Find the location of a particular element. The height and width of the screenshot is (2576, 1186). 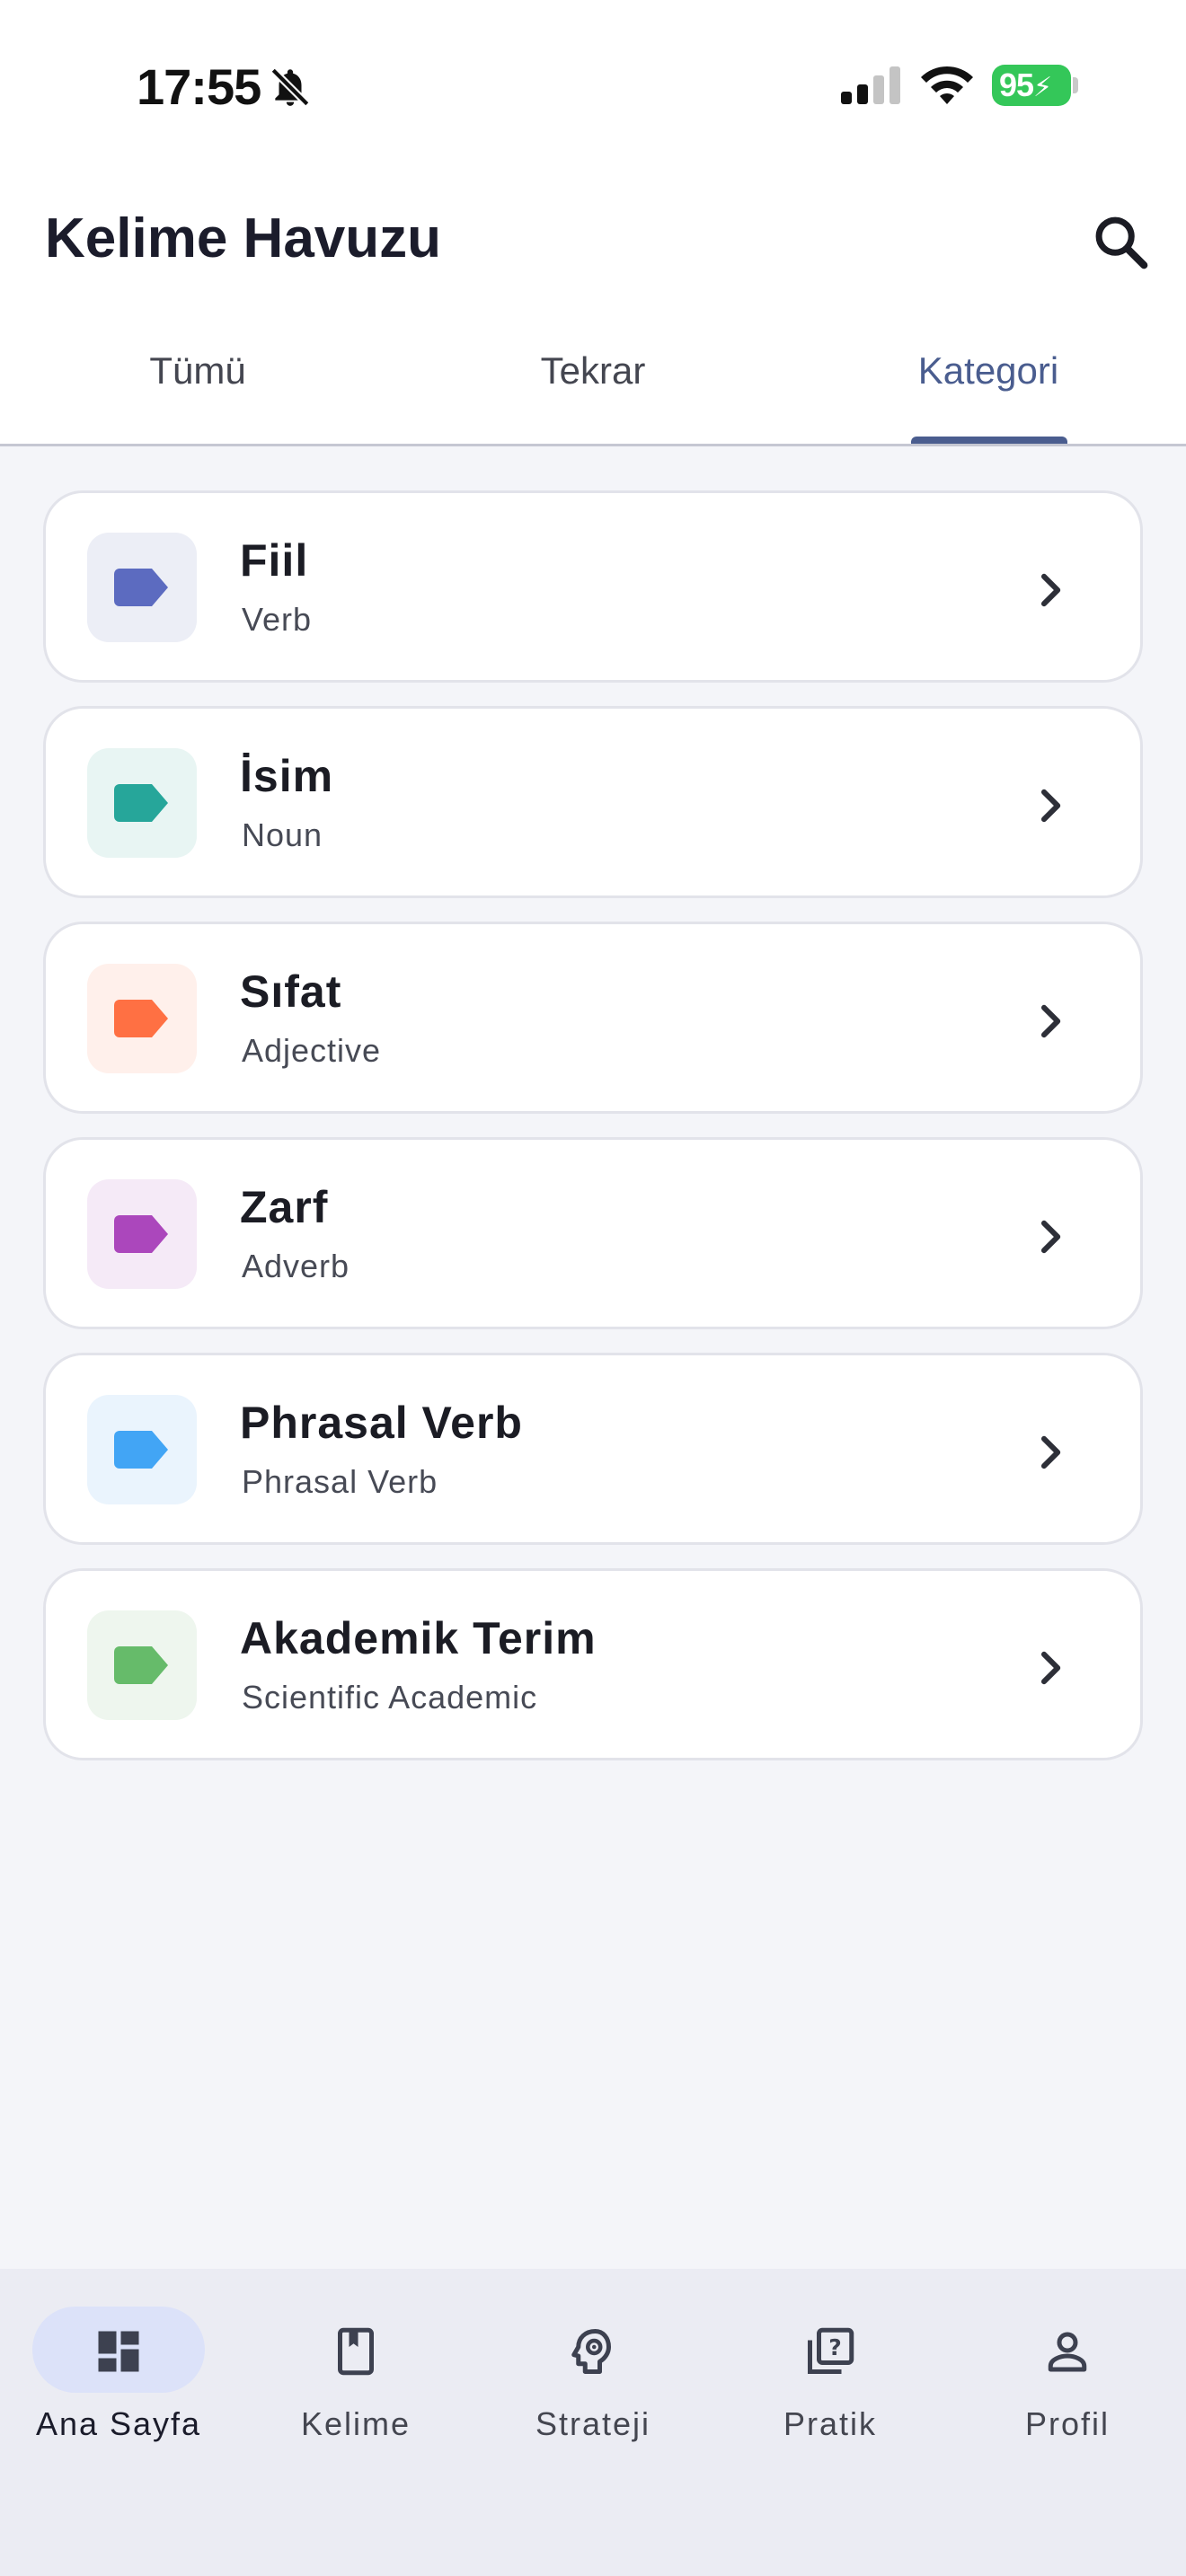

signal-icon is located at coordinates (870, 85).